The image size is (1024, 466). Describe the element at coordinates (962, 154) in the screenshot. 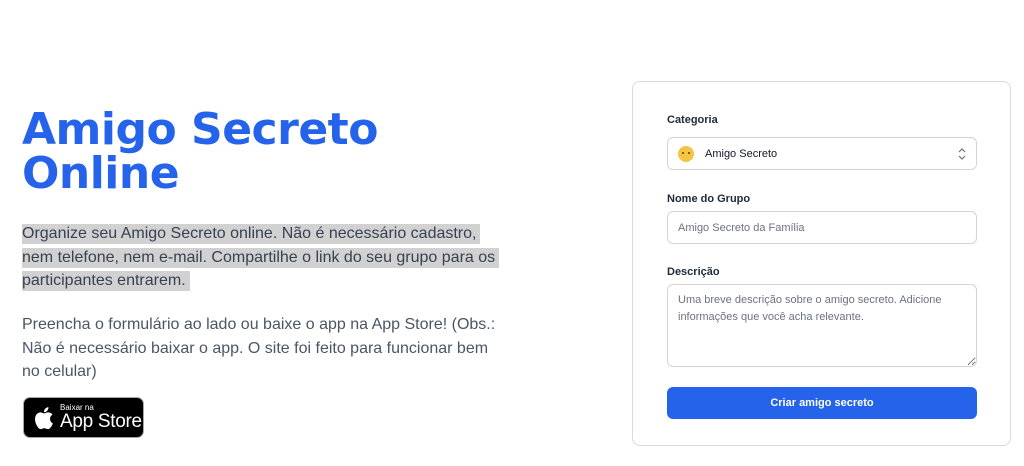

I see `chevron-up-down-icon` at that location.